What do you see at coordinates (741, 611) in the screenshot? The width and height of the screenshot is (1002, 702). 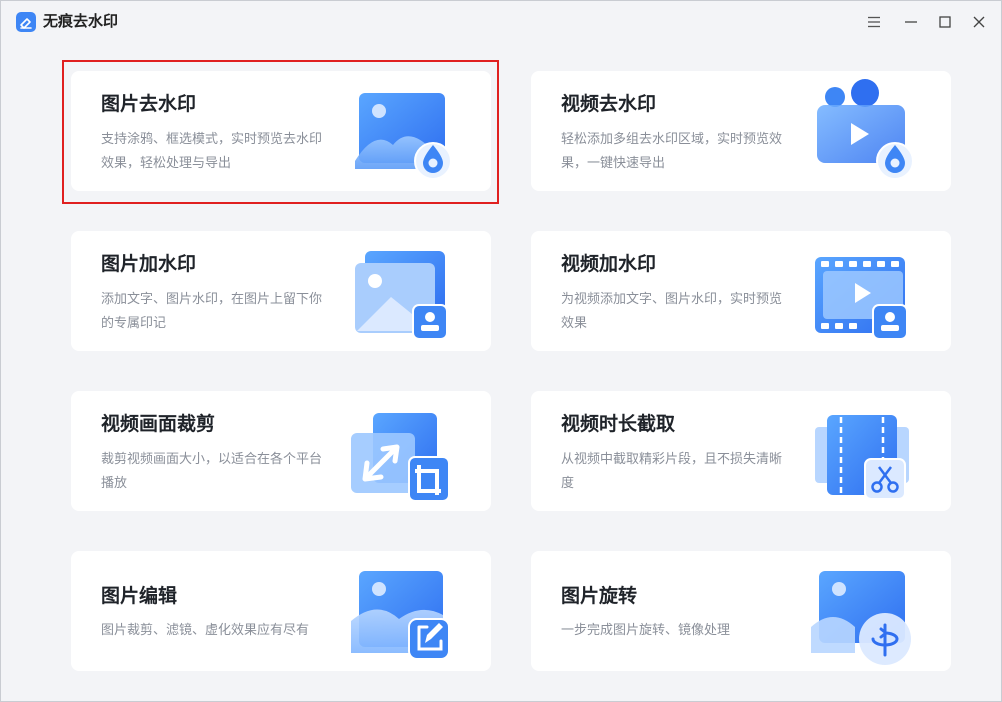 I see `card-image-rotate: 图片旋转 一步完成图片旋转、镜像处理` at bounding box center [741, 611].